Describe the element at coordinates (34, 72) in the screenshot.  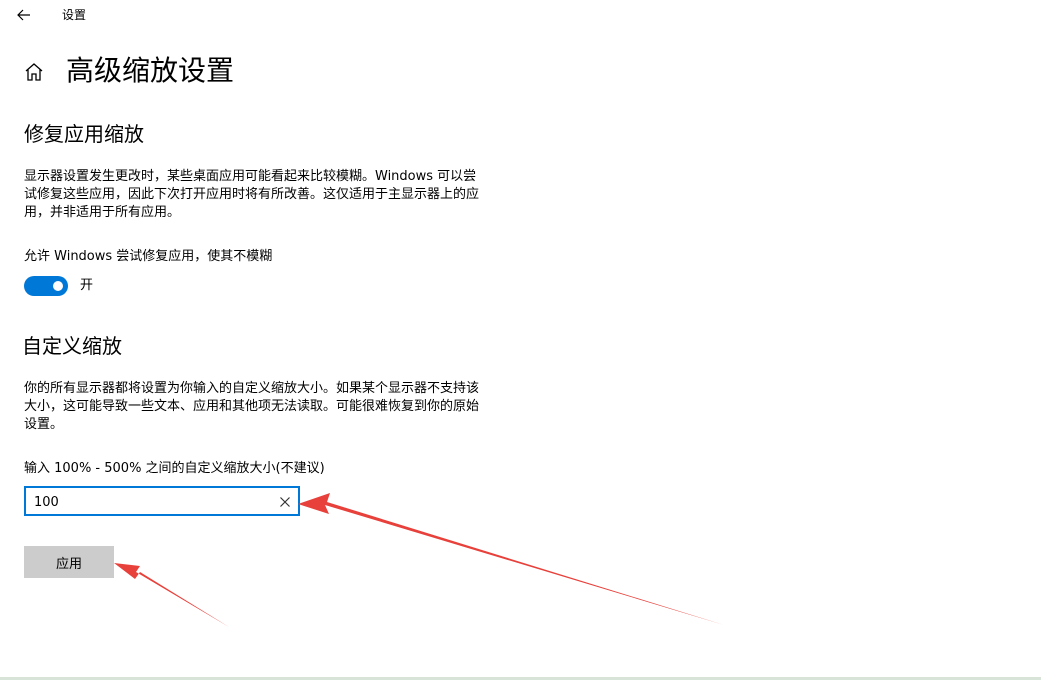
I see `home-icon` at that location.